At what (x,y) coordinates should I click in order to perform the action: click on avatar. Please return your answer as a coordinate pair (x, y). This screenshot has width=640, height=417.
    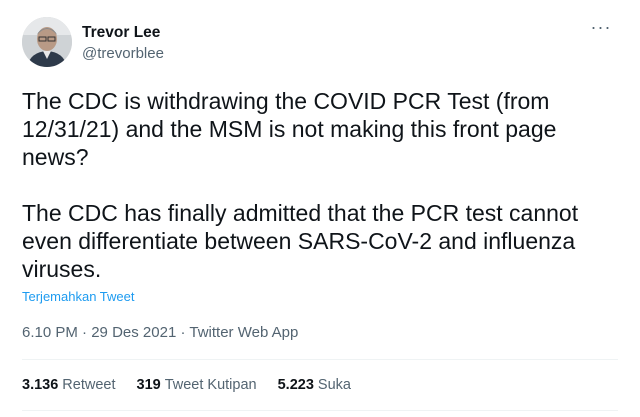
    Looking at the image, I should click on (47, 42).